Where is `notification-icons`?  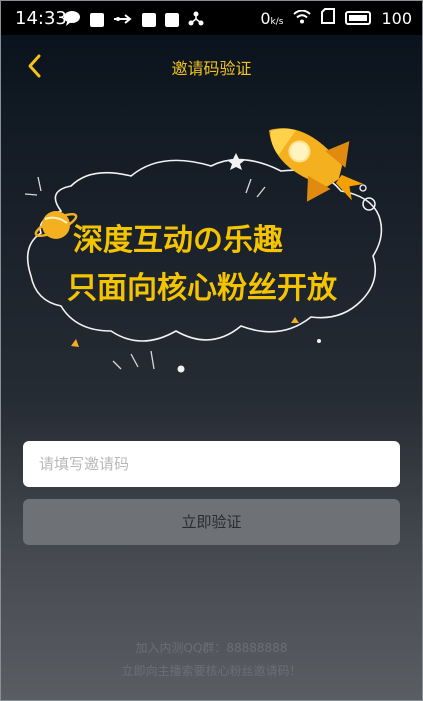
notification-icons is located at coordinates (133, 20).